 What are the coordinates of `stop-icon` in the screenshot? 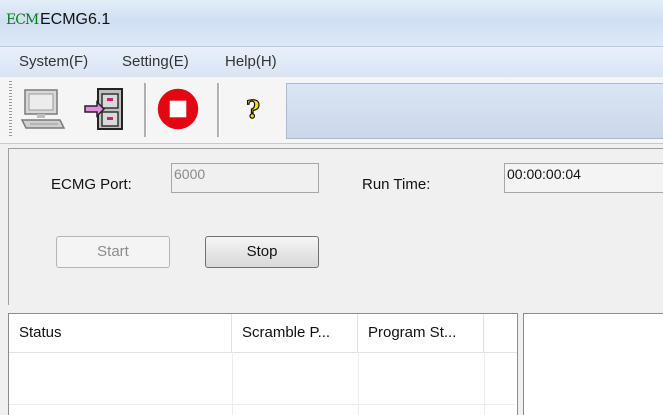 It's located at (178, 109).